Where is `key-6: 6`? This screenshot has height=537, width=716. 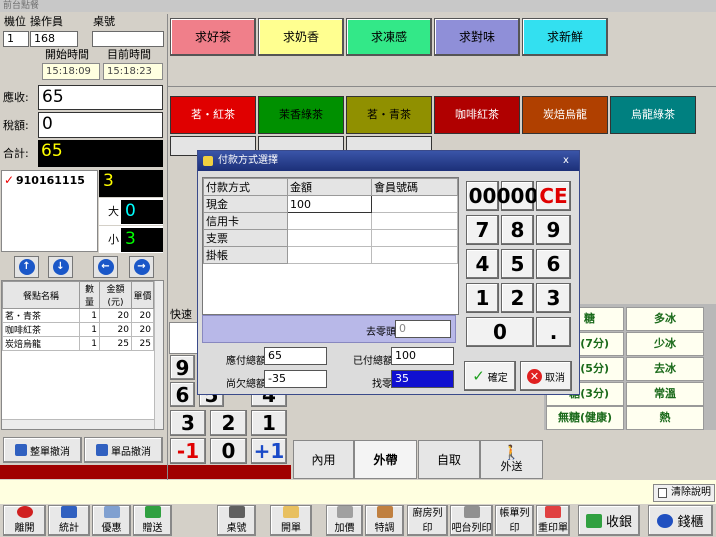
key-6: 6 is located at coordinates (553, 264).